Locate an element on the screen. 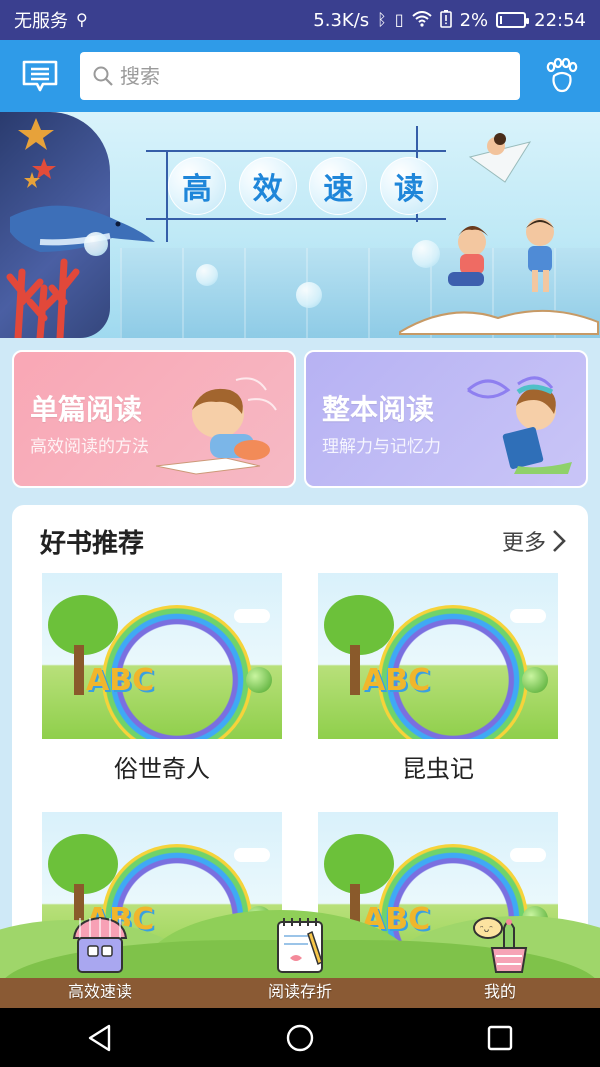  more-link: 更多 is located at coordinates (534, 541).